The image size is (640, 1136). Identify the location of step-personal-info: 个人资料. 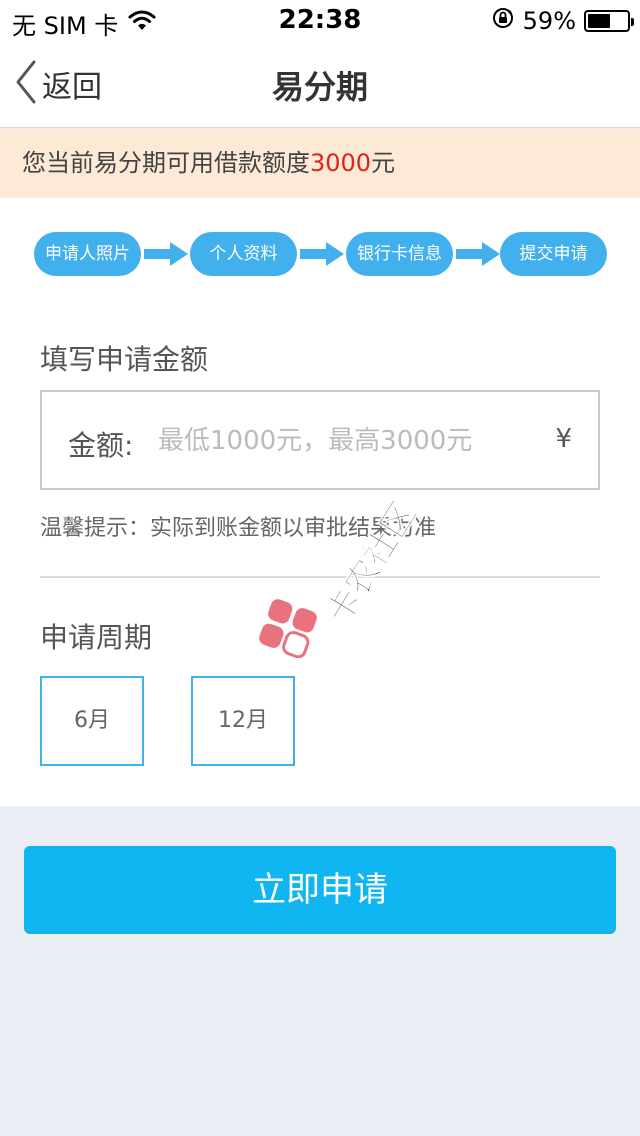
(243, 254).